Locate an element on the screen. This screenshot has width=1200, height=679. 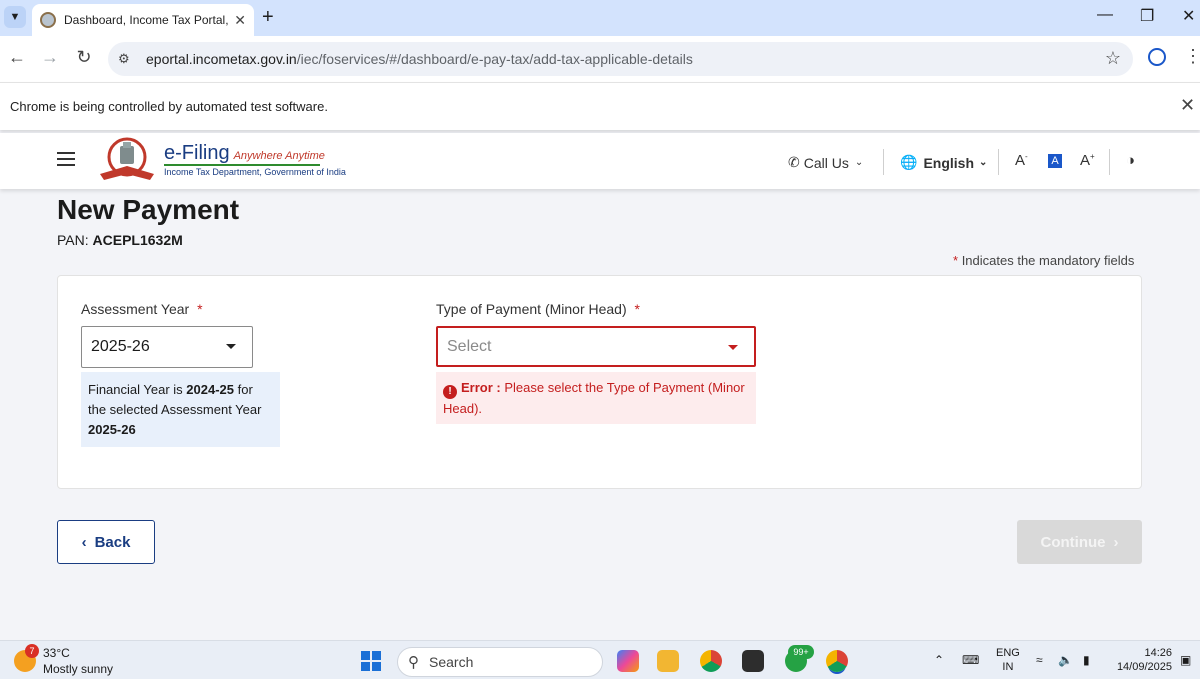
income-tax-emblem-icon is located at coordinates (127, 158).